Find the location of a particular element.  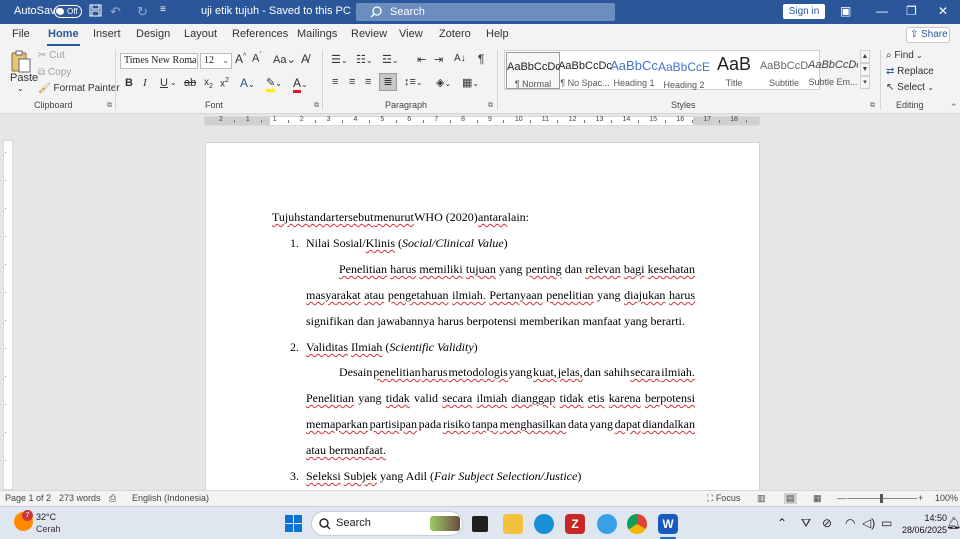

align-right-icon: ≡ is located at coordinates (368, 82).